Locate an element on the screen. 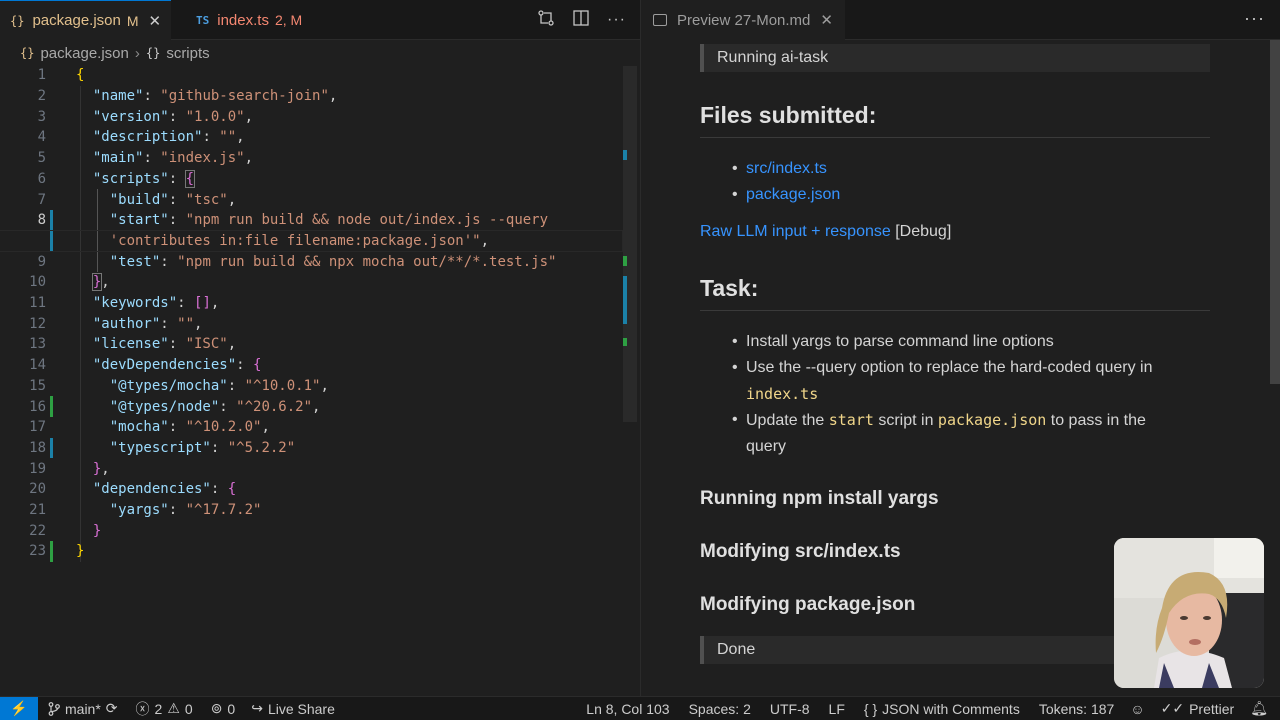 This screenshot has height=720, width=1280. sync-icon: ⟳ is located at coordinates (112, 708).